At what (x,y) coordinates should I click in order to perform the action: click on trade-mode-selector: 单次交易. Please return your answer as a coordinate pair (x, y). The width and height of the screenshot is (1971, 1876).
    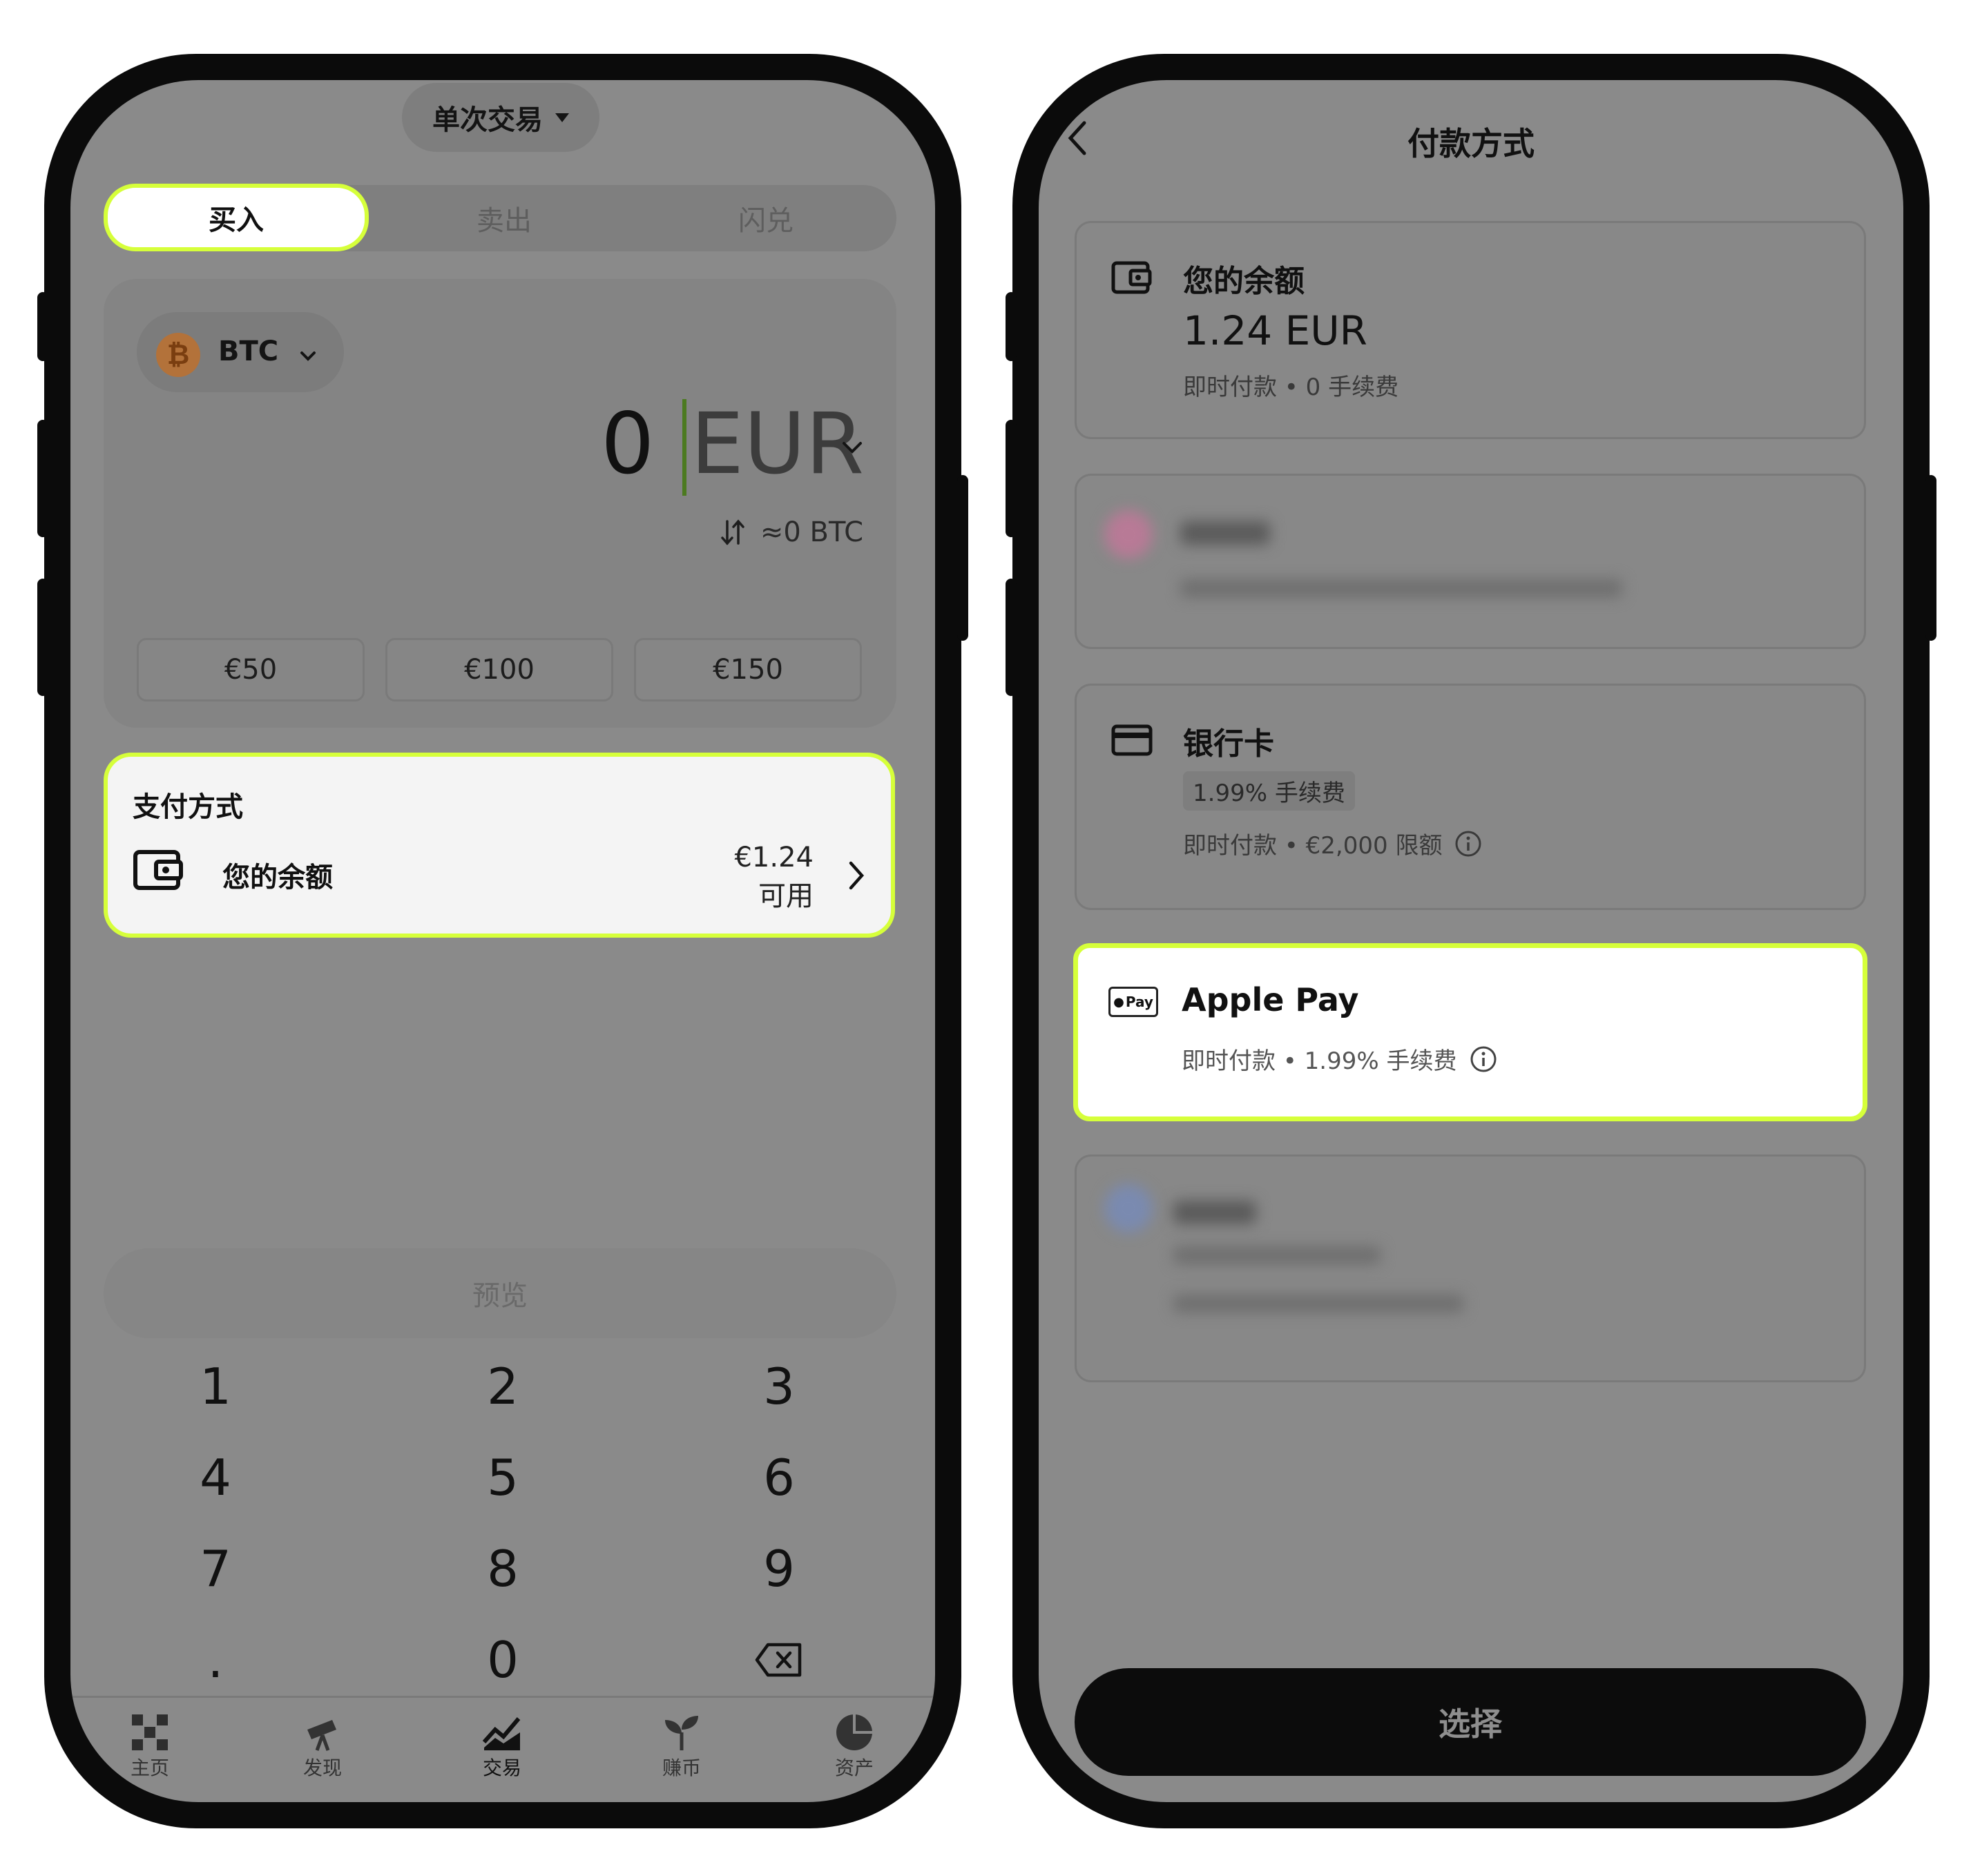
    Looking at the image, I should click on (501, 117).